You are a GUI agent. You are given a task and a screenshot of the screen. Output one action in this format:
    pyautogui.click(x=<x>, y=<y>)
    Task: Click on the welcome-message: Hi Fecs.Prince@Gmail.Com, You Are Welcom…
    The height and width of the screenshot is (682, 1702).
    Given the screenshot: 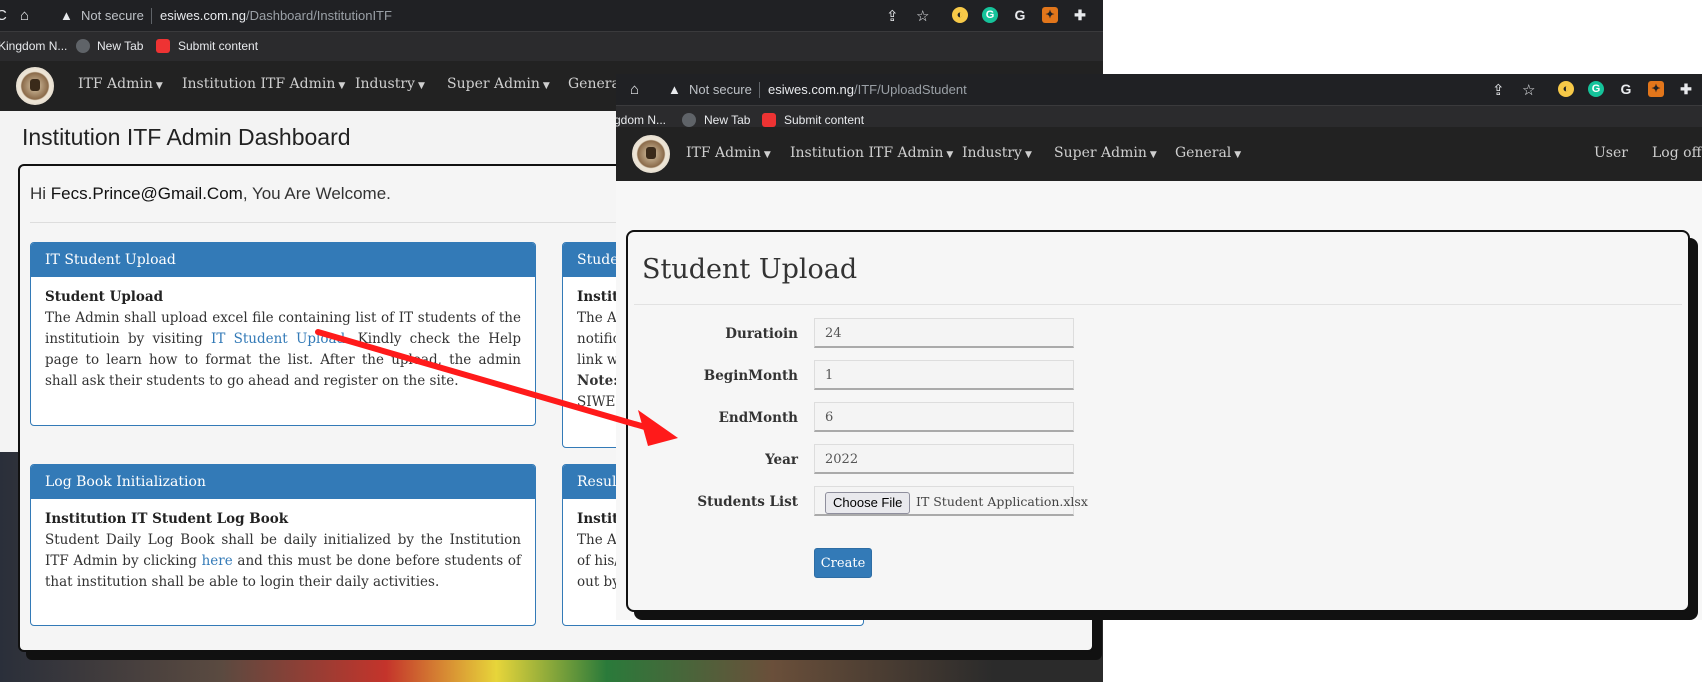 What is the action you would take?
    pyautogui.click(x=210, y=194)
    